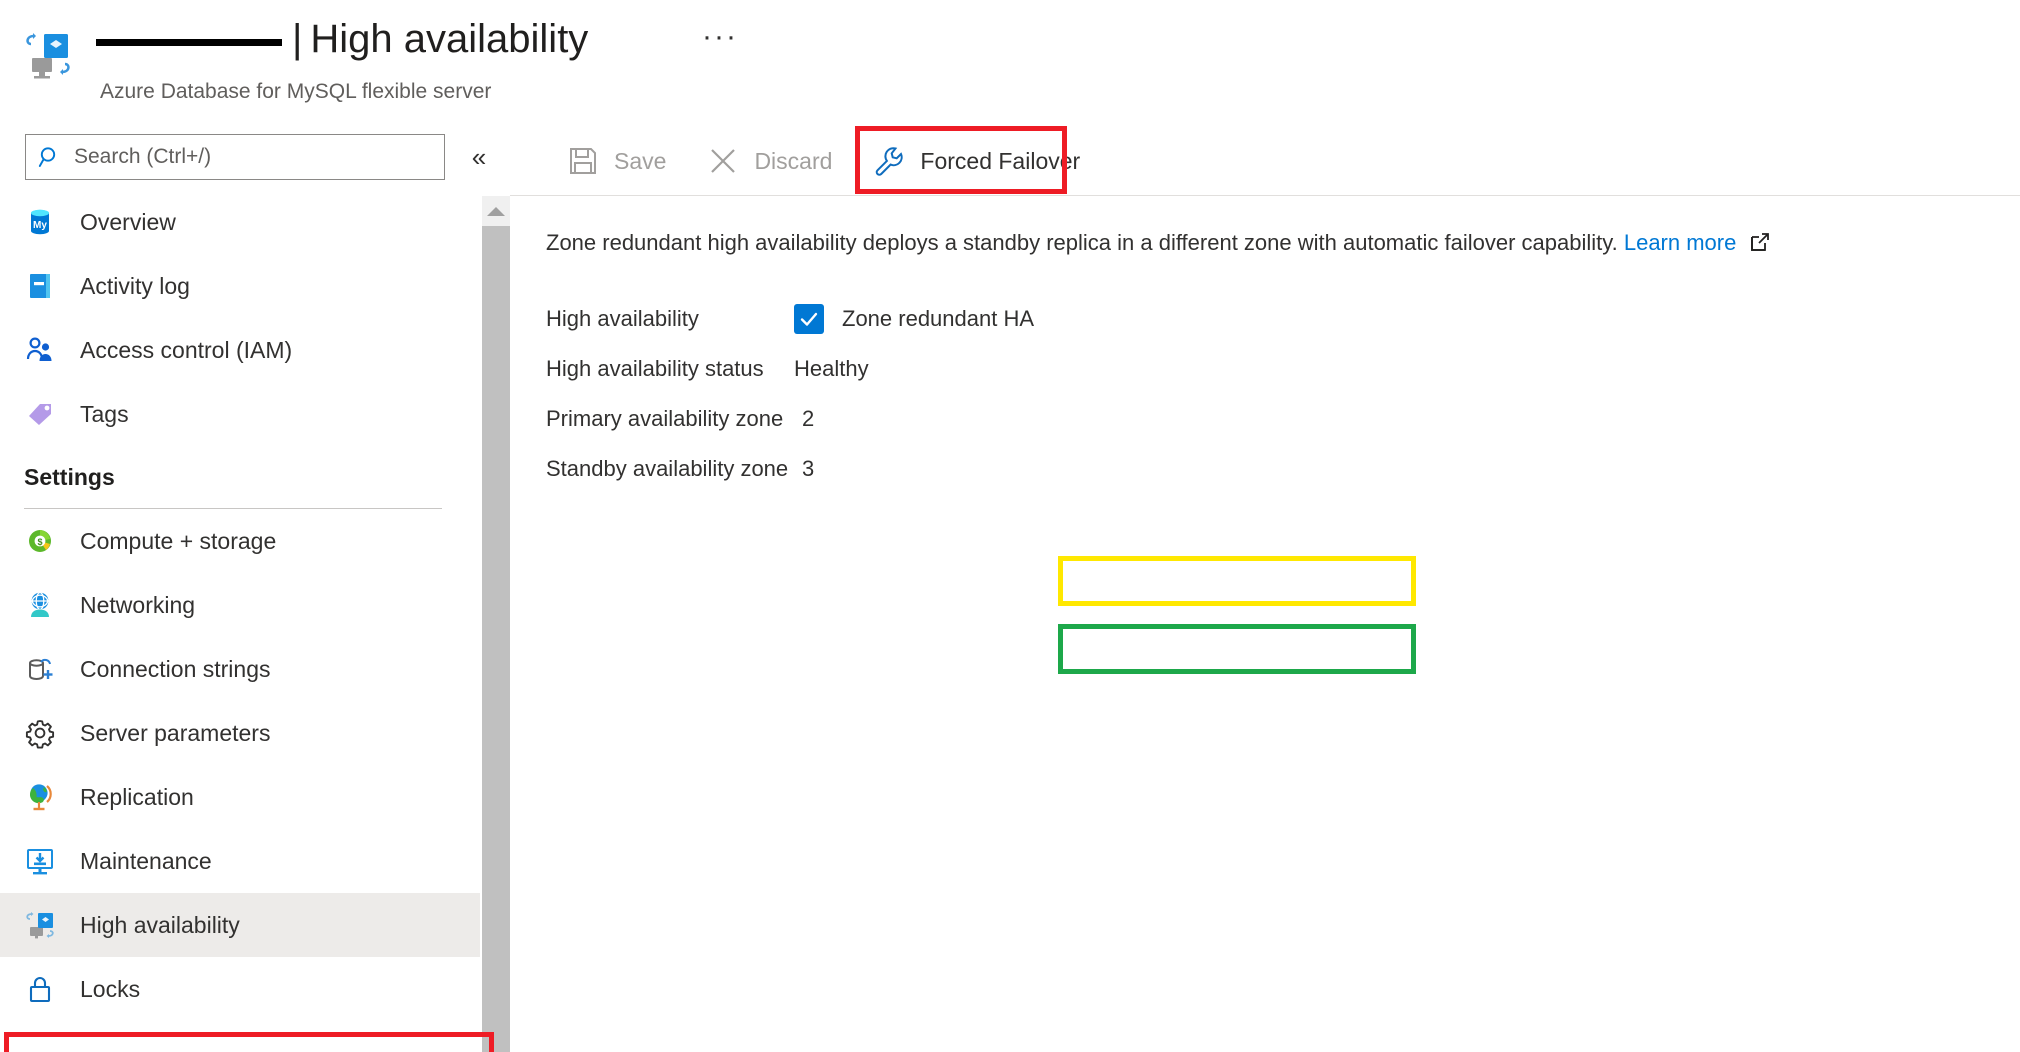 The width and height of the screenshot is (2020, 1052). Describe the element at coordinates (40, 286) in the screenshot. I see `activity-log-icon` at that location.